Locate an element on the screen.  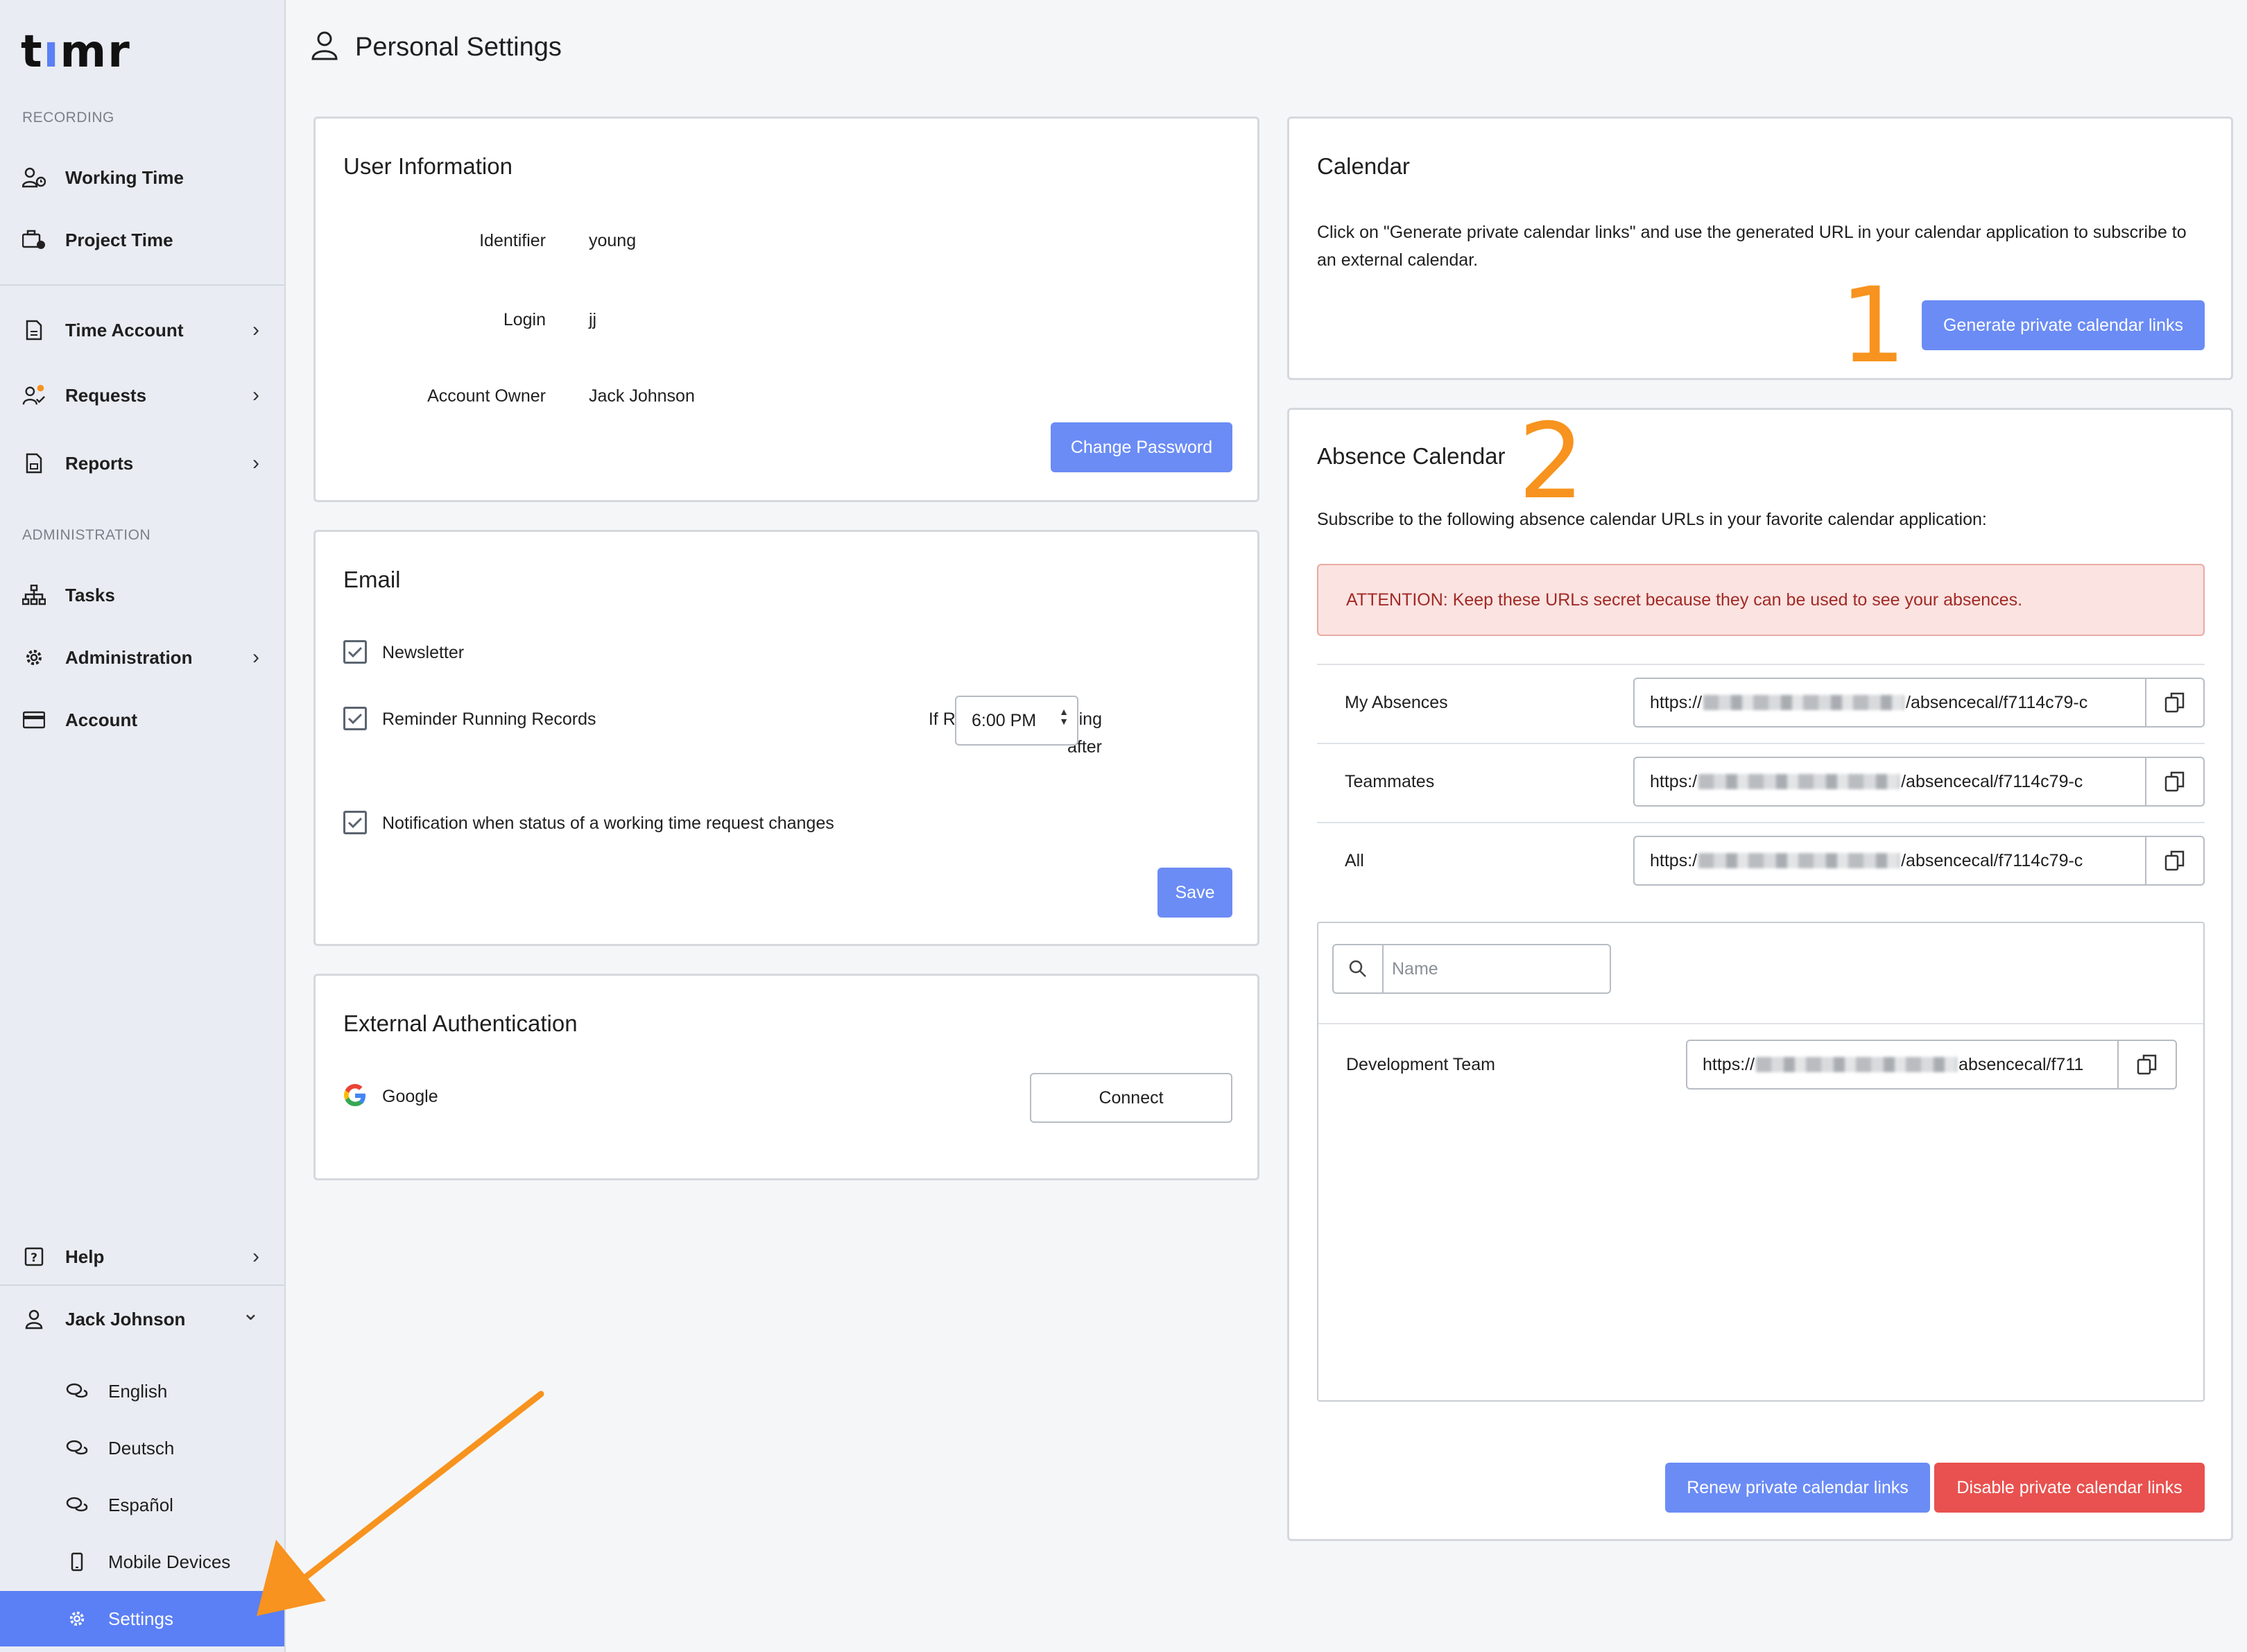
reminder-label: Reminder Running Records is located at coordinates (489, 719).